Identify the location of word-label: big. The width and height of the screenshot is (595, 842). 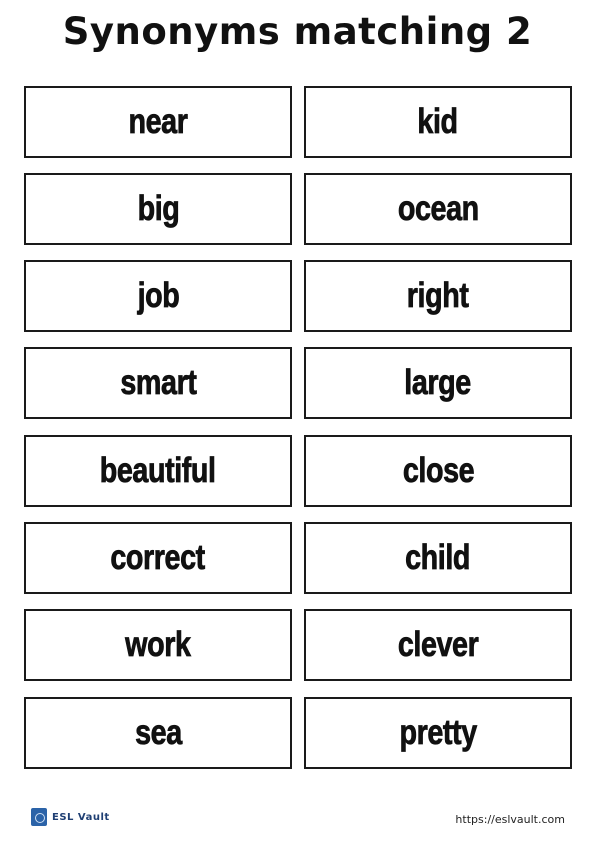
(158, 209).